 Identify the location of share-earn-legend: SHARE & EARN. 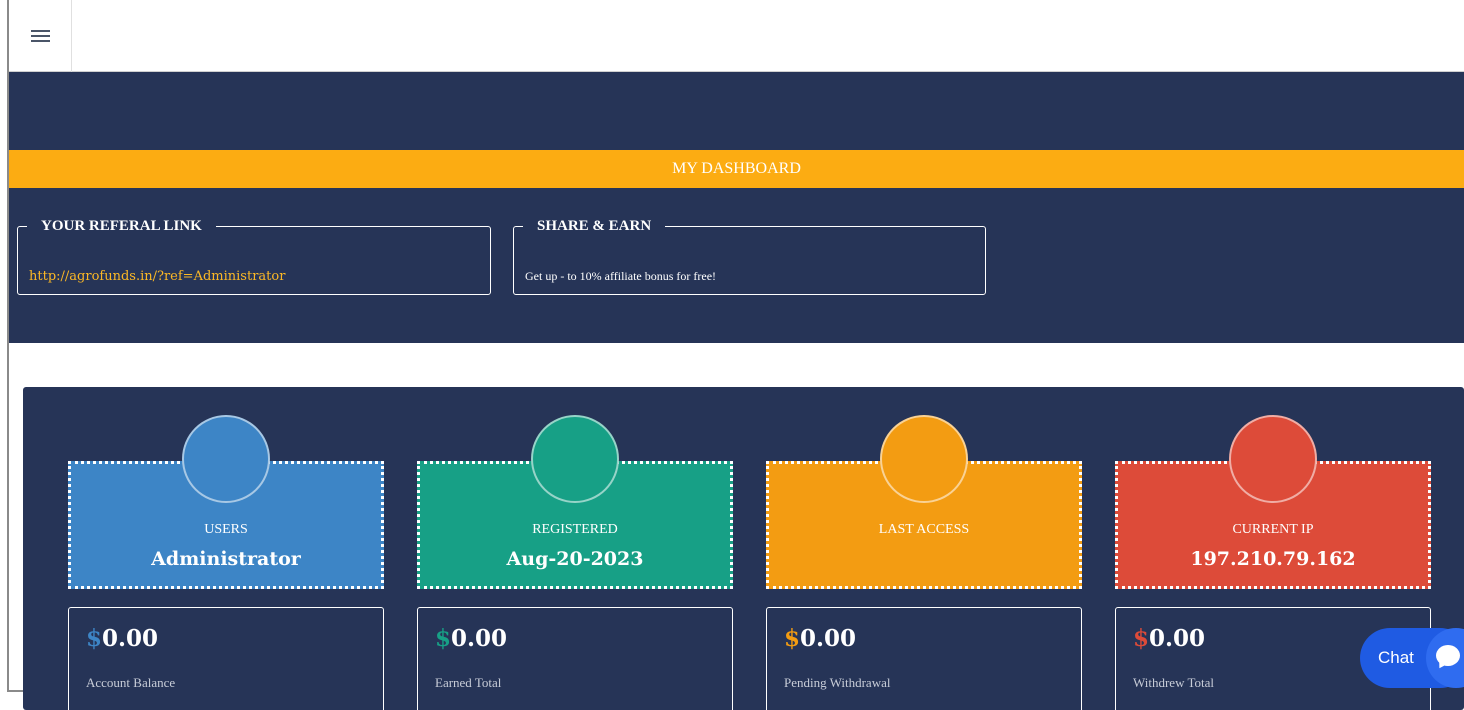
(594, 226).